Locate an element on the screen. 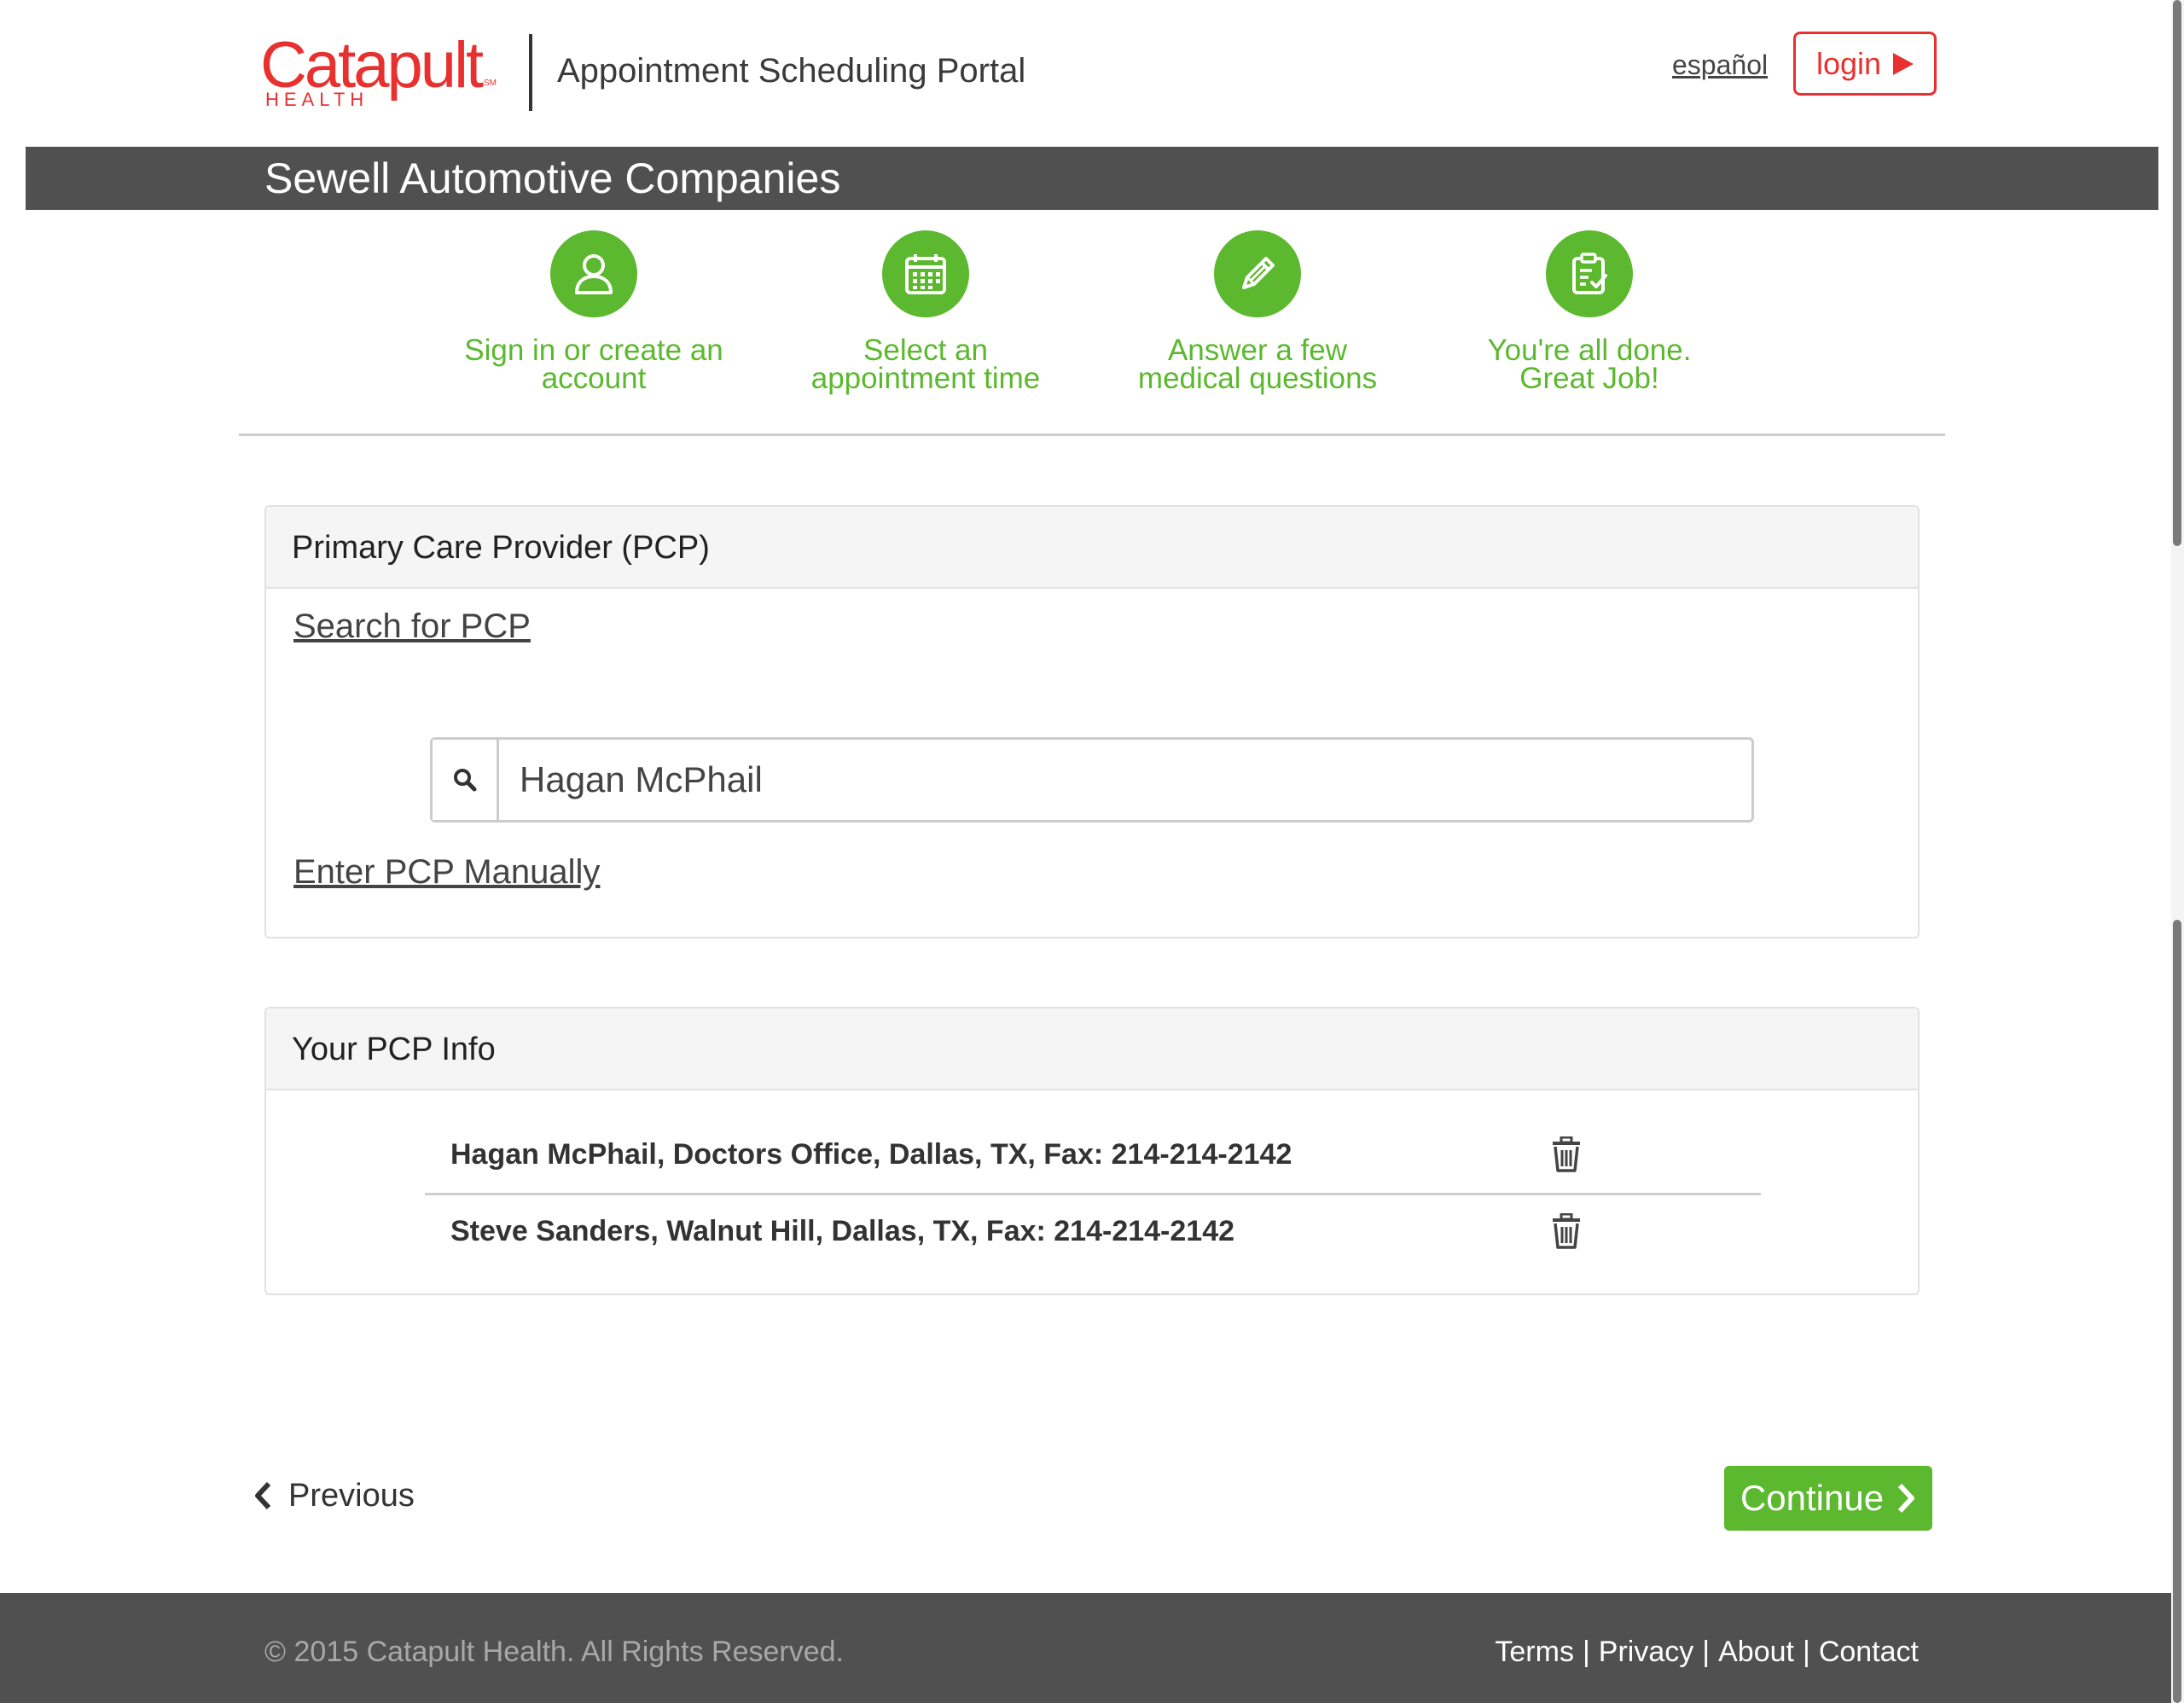 Image resolution: width=2184 pixels, height=1703 pixels. login-label: login is located at coordinates (1849, 63).